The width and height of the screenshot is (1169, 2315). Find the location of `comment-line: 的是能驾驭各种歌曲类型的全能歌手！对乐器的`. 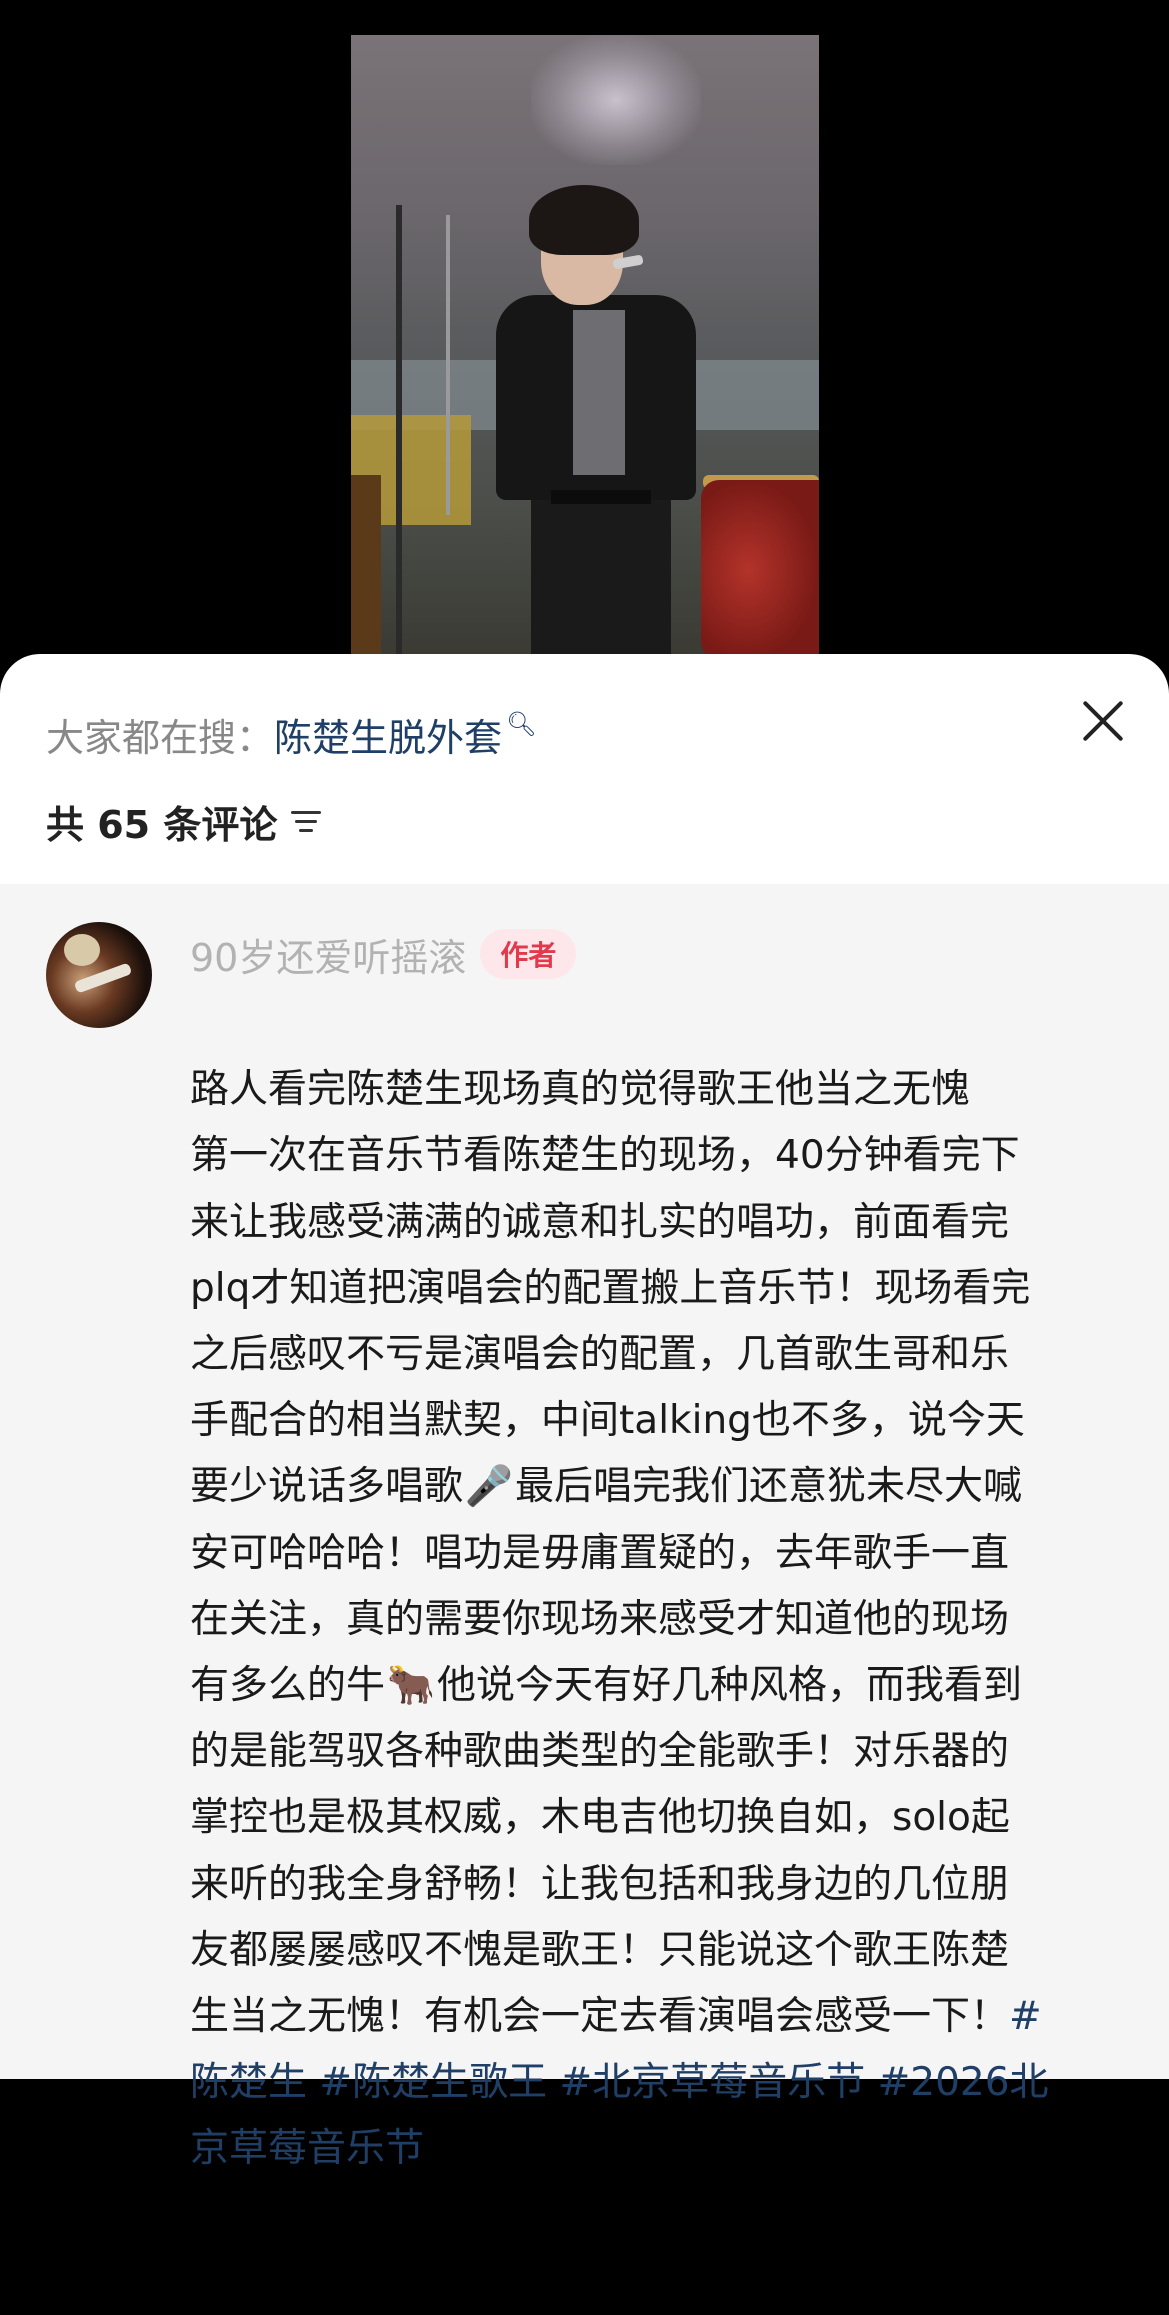

comment-line: 的是能驾驭各种歌曲类型的全能歌手！对乐器的 is located at coordinates (600, 1752).